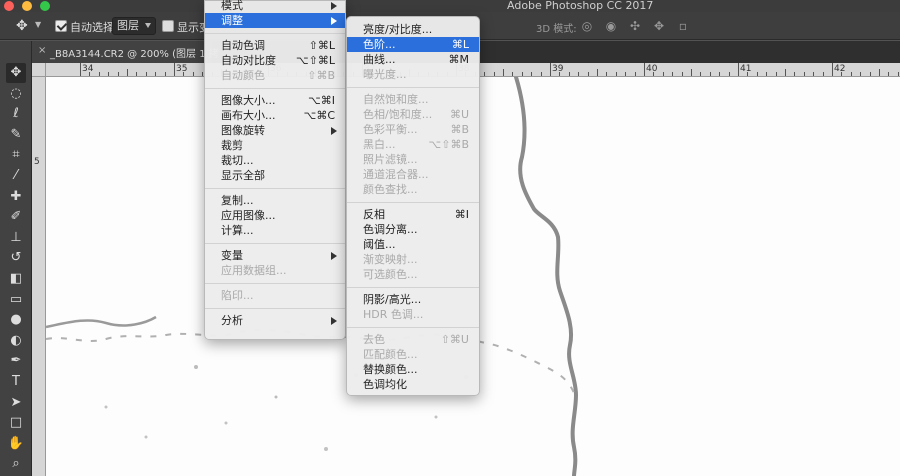 The width and height of the screenshot is (900, 476). What do you see at coordinates (16, 423) in the screenshot?
I see `rectangle-tool-icon: □` at bounding box center [16, 423].